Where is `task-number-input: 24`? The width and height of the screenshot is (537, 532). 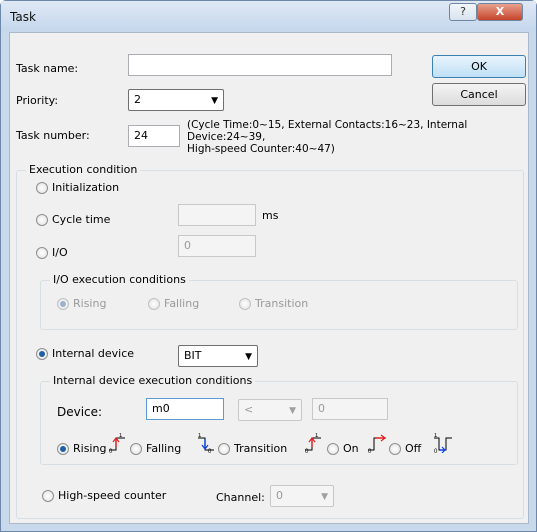 task-number-input: 24 is located at coordinates (154, 136).